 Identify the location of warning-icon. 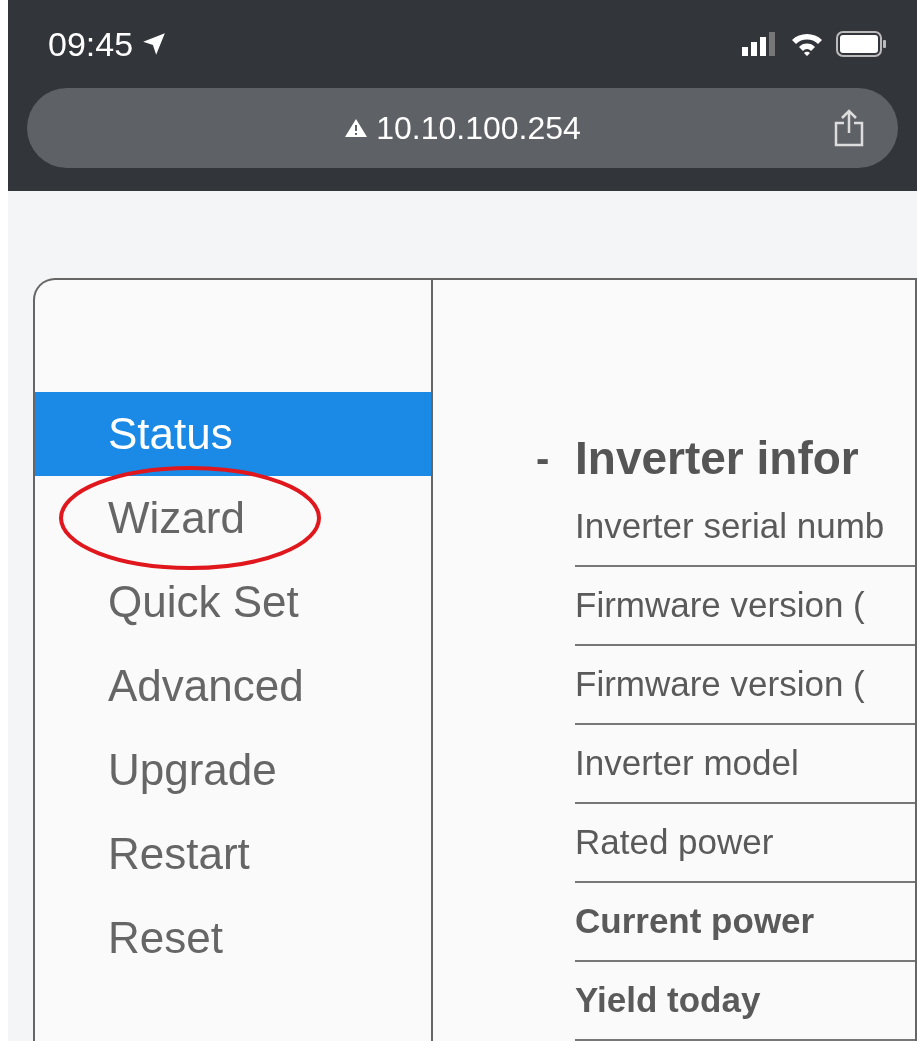
(356, 128).